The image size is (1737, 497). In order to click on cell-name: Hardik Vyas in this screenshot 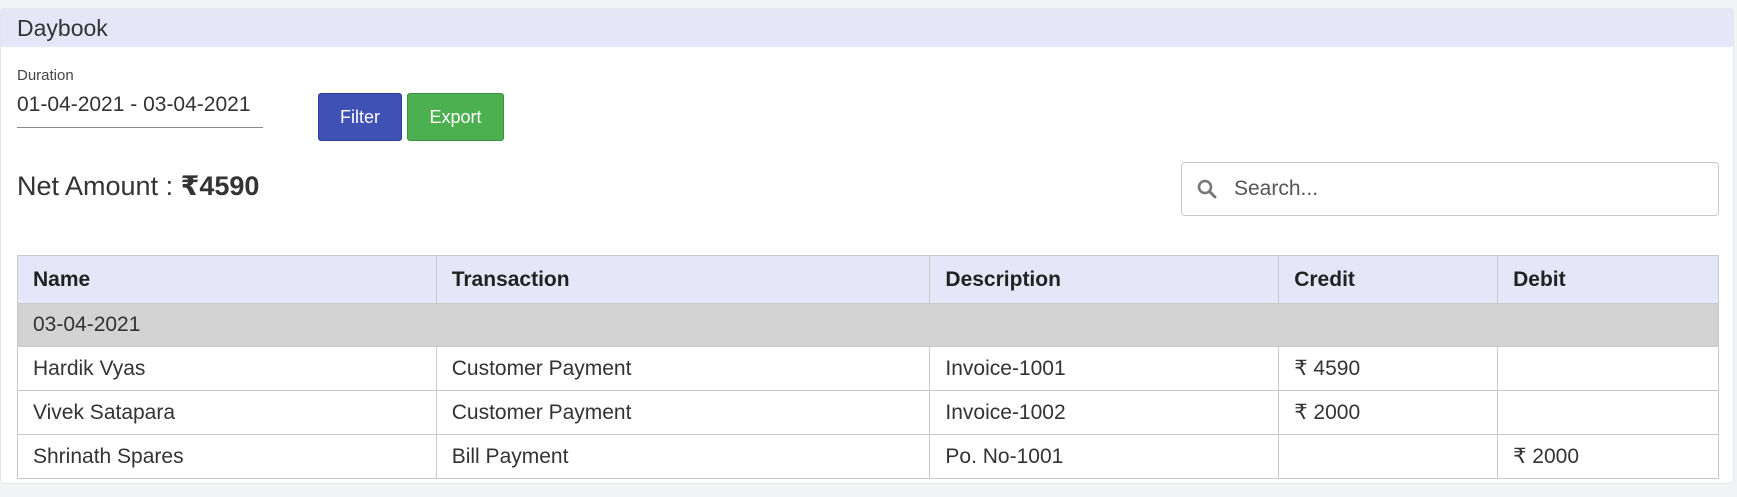, I will do `click(227, 368)`.